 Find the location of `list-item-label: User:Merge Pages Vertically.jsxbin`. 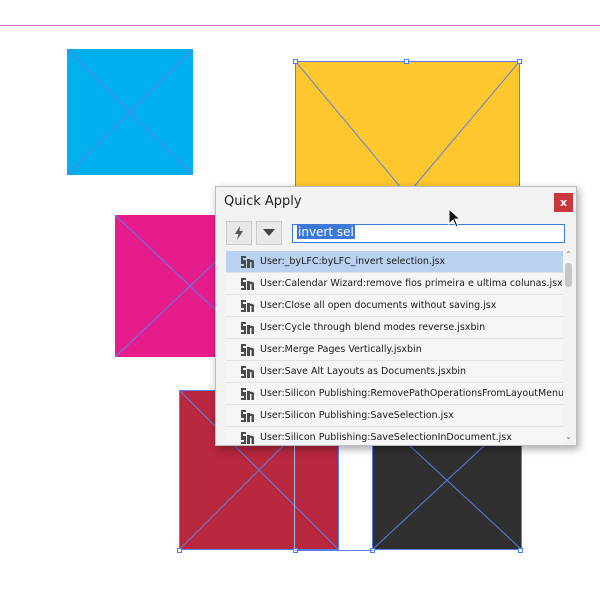

list-item-label: User:Merge Pages Vertically.jsxbin is located at coordinates (341, 349).